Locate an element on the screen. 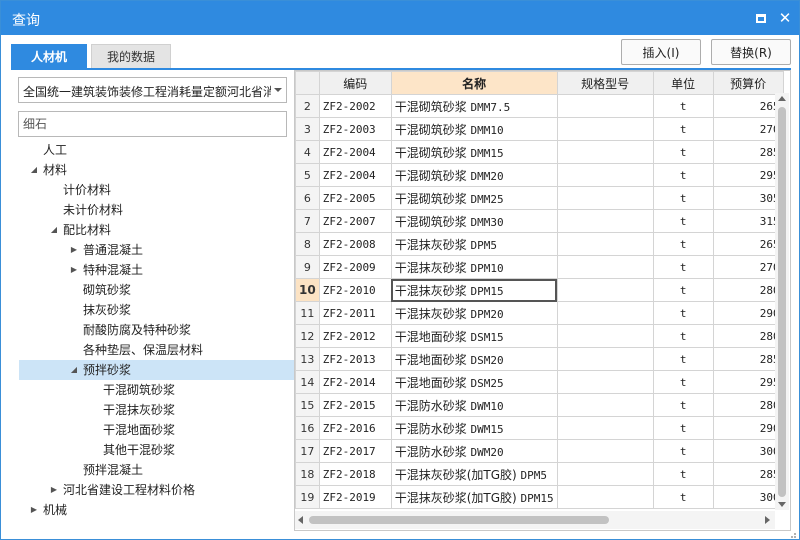 This screenshot has width=800, height=540. search-input is located at coordinates (152, 124).